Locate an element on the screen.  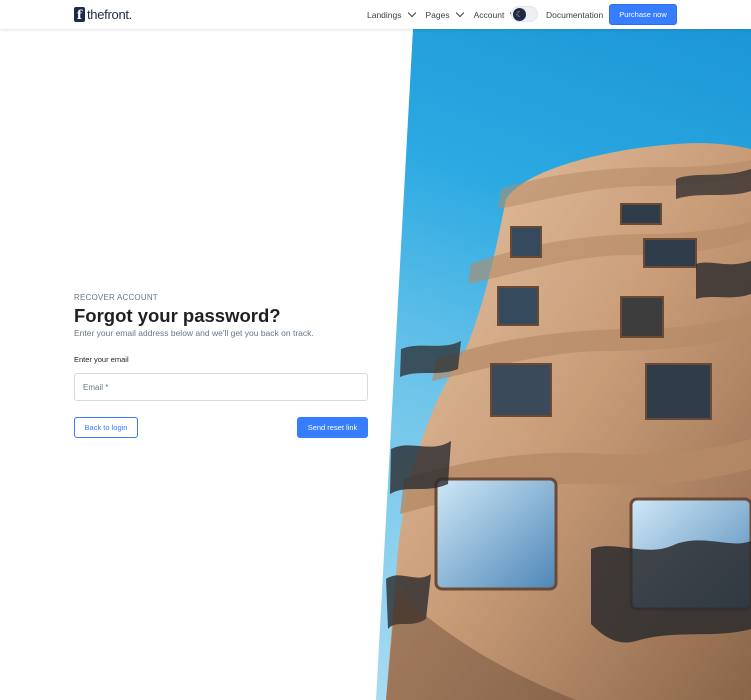
nav-item-pages: Pages is located at coordinates (444, 14).